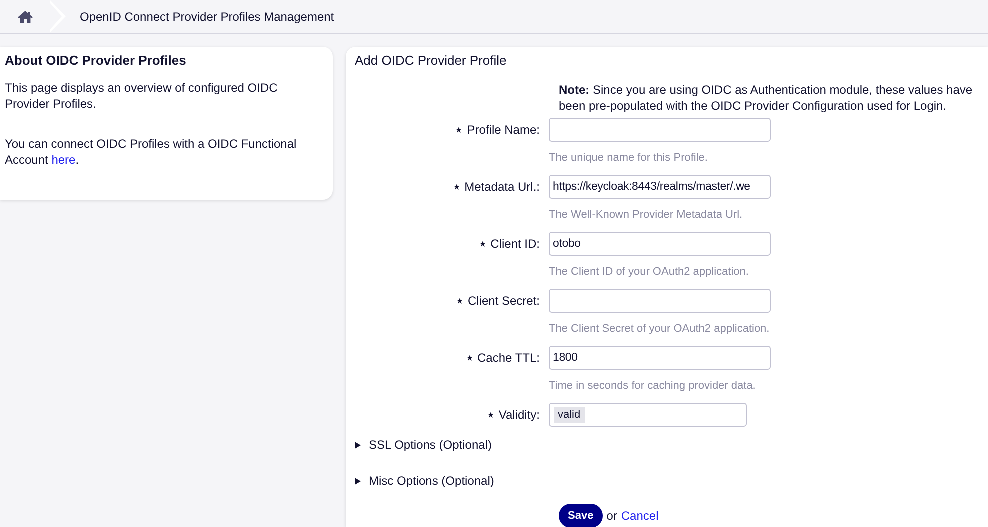  What do you see at coordinates (660, 358) in the screenshot?
I see `input-field: 1800` at bounding box center [660, 358].